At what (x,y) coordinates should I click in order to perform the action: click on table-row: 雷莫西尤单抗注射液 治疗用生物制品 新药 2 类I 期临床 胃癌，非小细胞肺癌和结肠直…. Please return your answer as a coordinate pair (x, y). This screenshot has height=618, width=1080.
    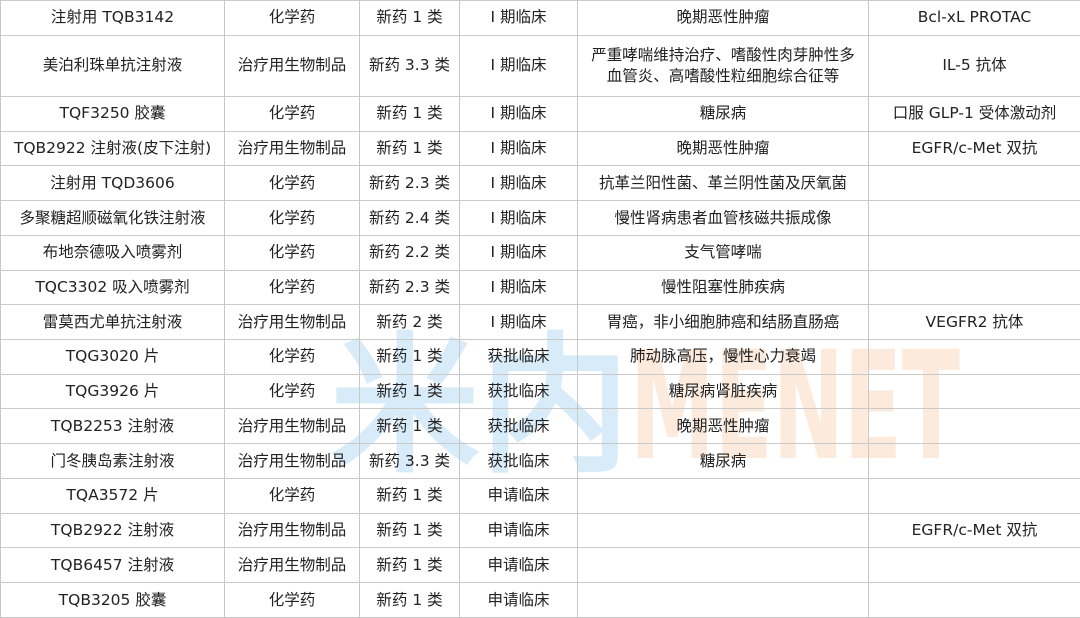
    Looking at the image, I should click on (540, 322).